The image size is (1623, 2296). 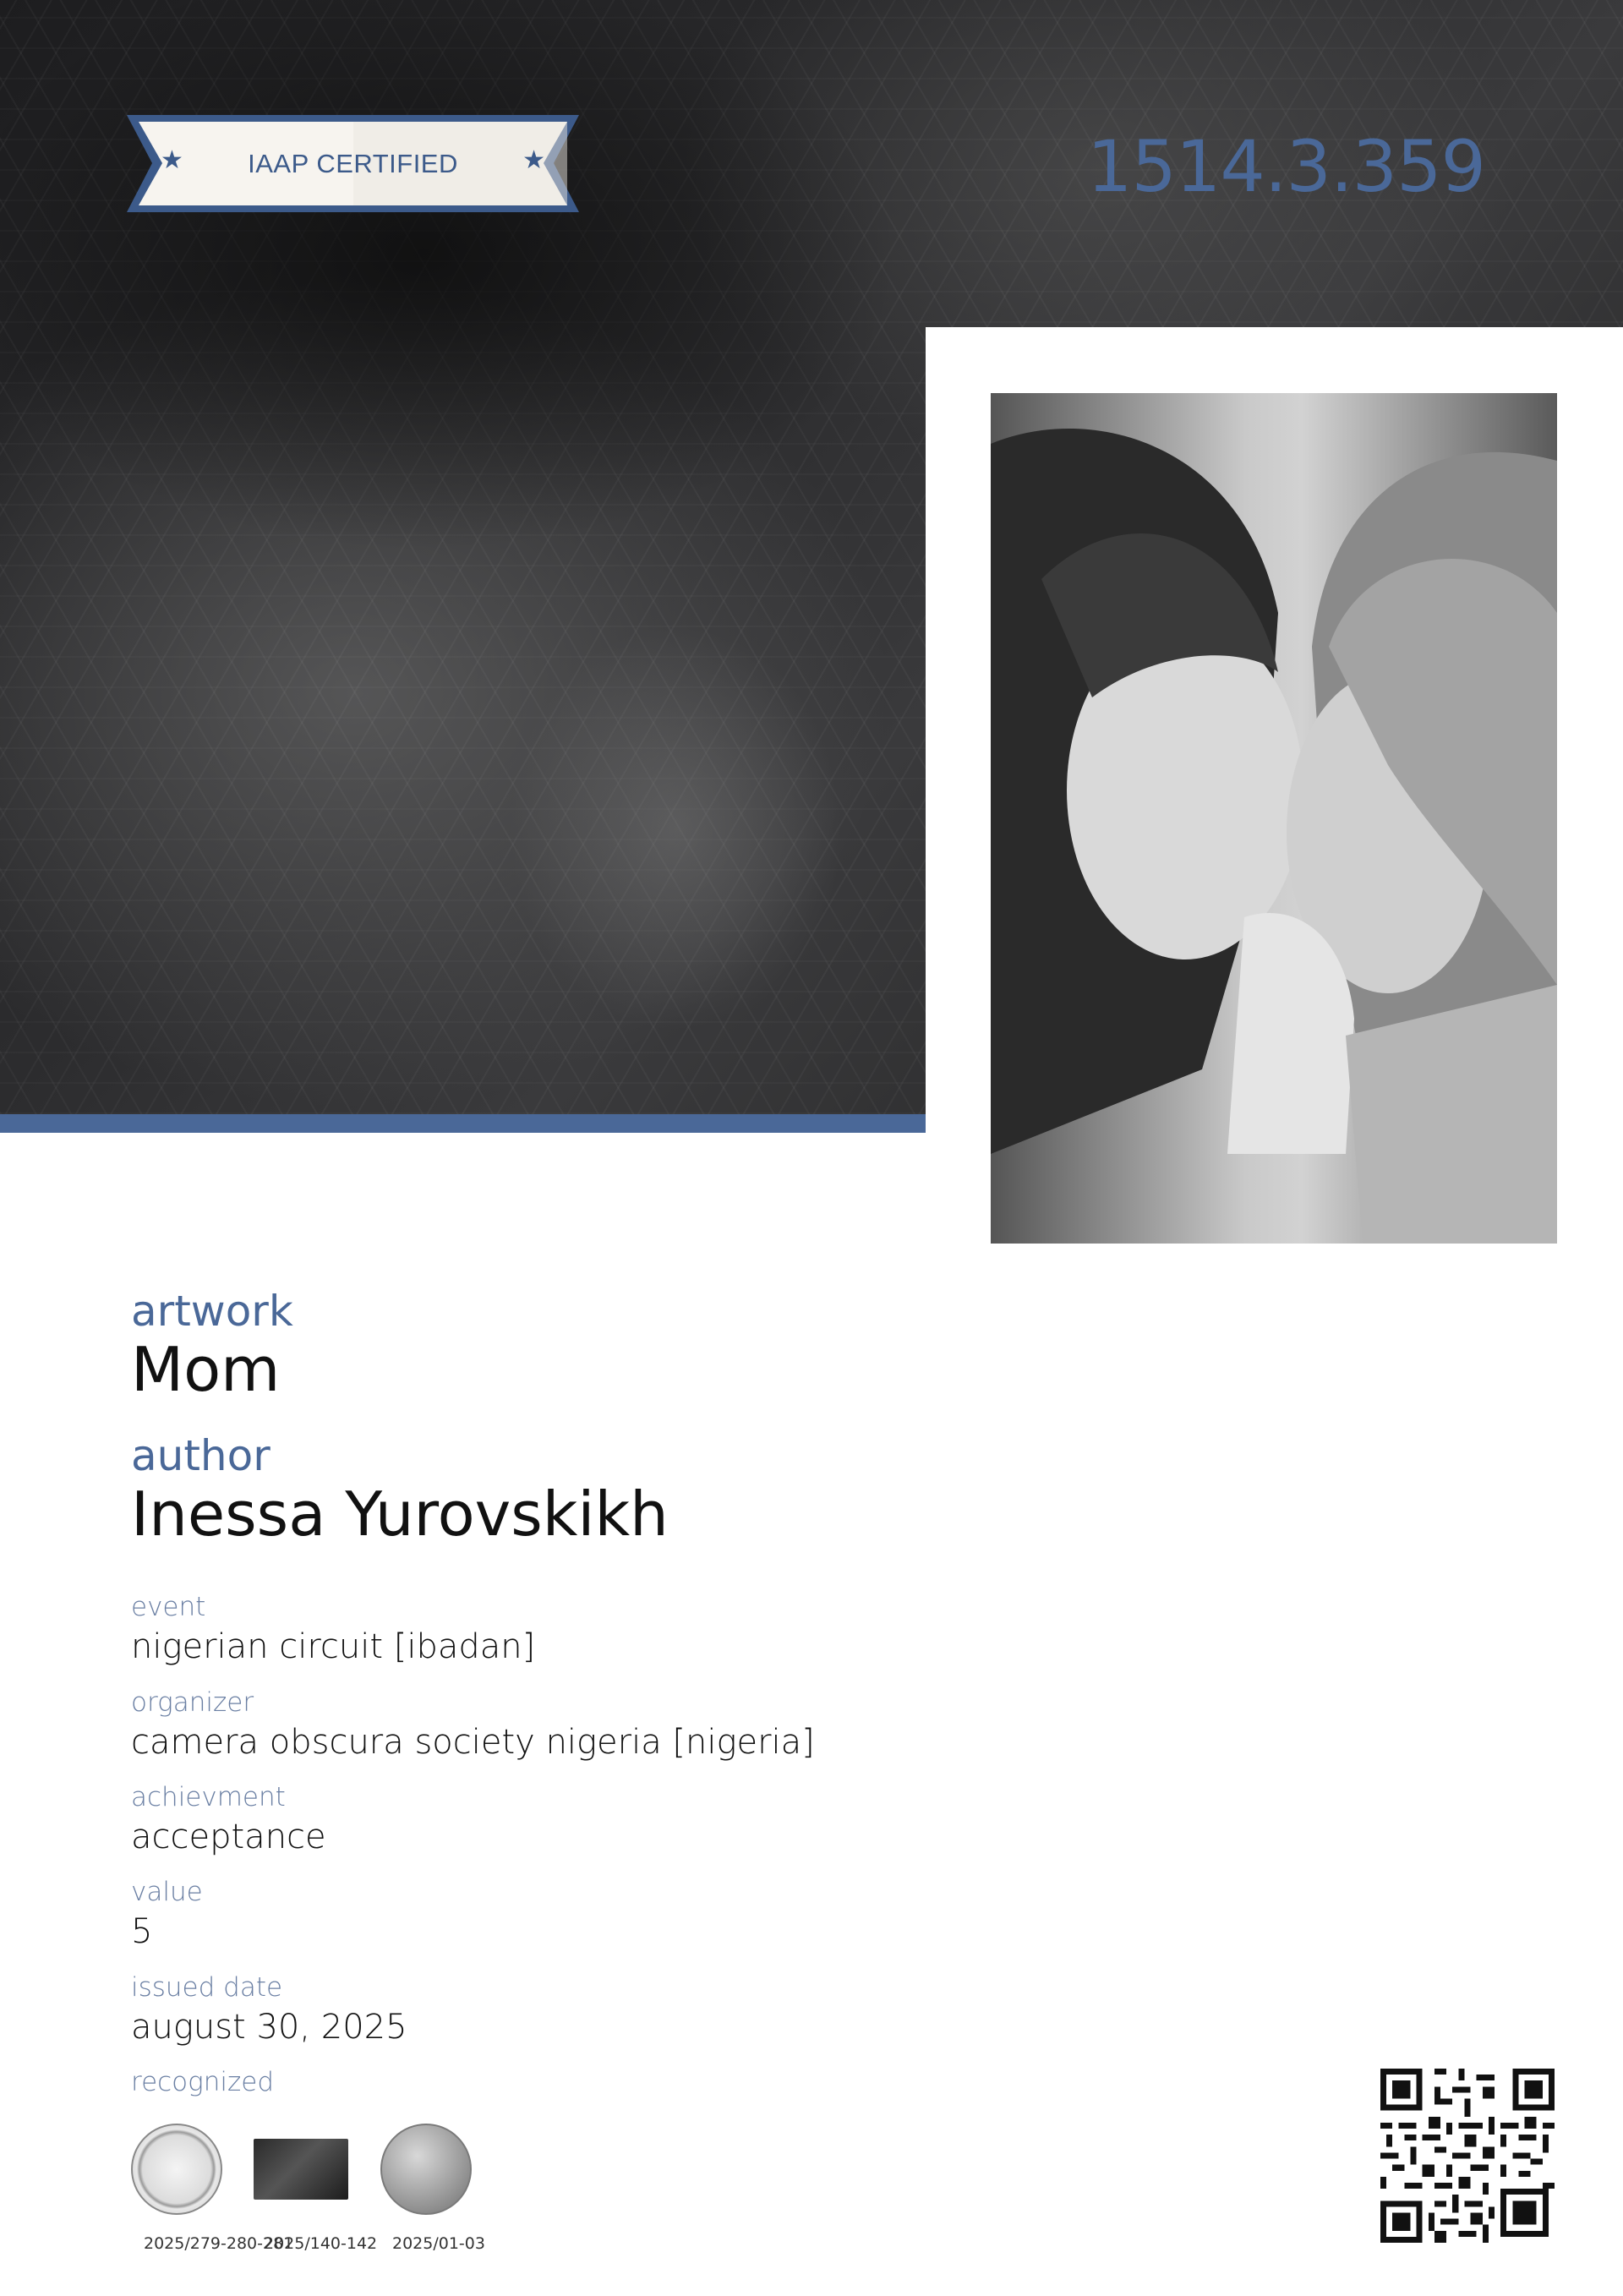 I want to click on artwork-photo, so click(x=1274, y=818).